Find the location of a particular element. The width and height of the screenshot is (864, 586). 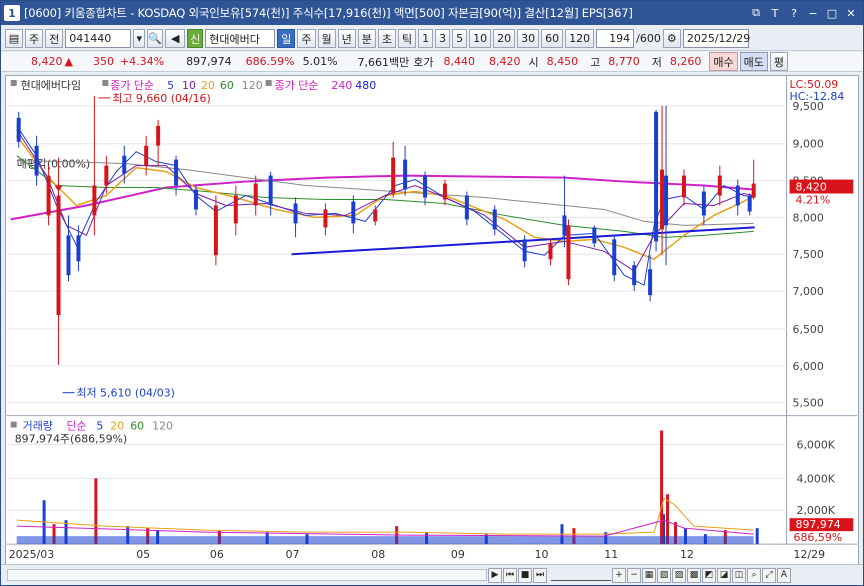

turnover: 5.01% is located at coordinates (320, 61).